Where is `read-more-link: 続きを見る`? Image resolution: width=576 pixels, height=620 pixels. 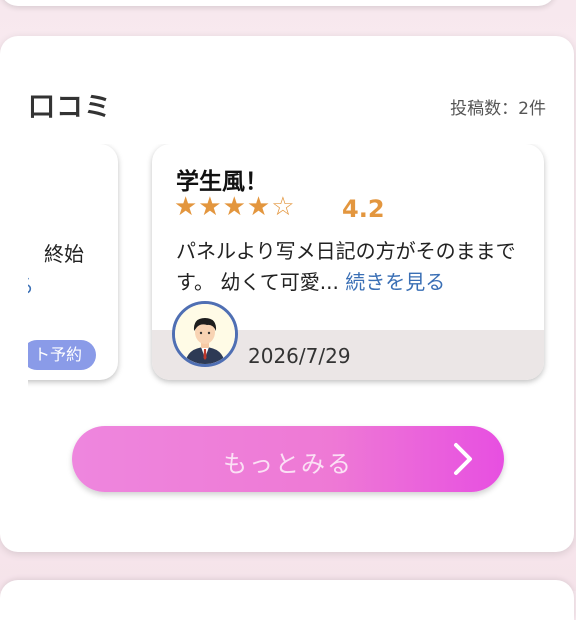
read-more-link: 続きを見る is located at coordinates (395, 282).